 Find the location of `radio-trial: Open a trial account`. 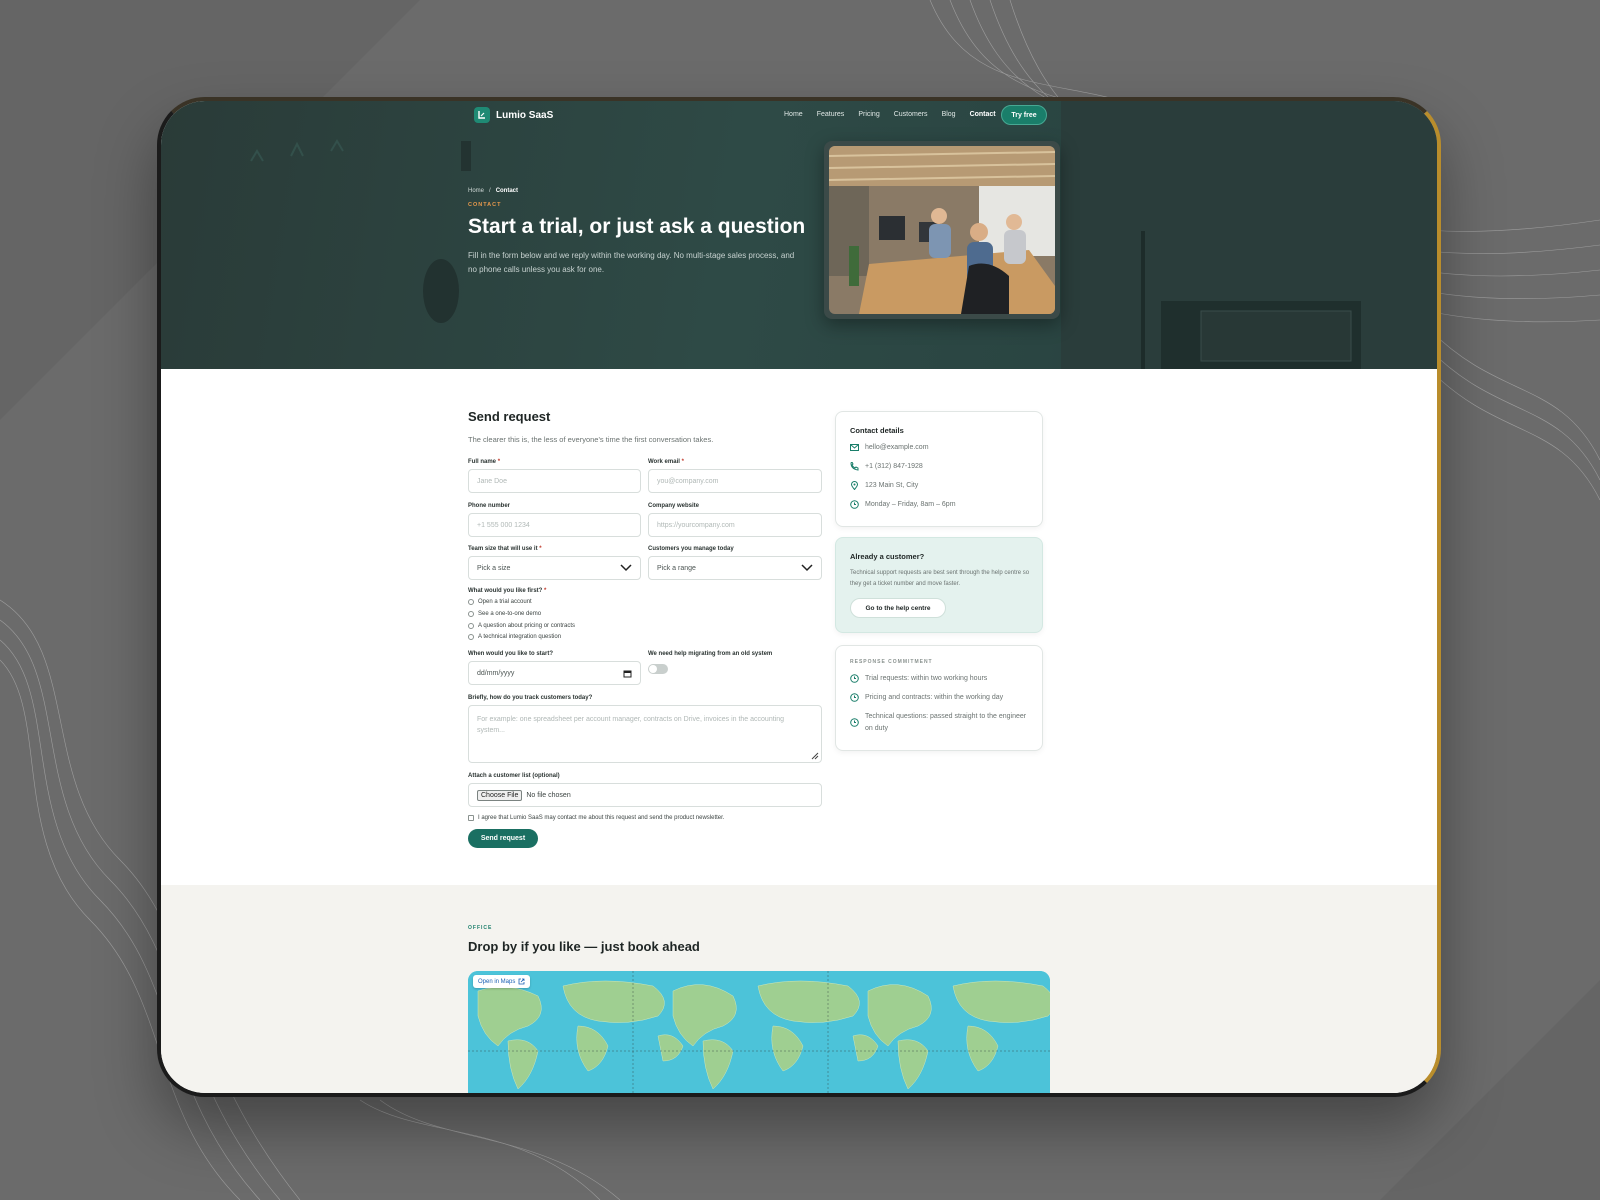

radio-trial: Open a trial account is located at coordinates (500, 602).